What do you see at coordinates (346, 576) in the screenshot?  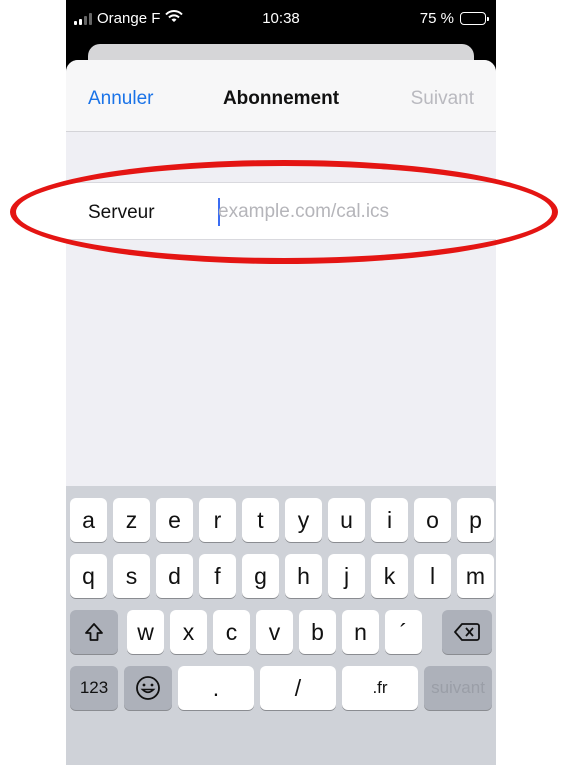 I see `key-j: j` at bounding box center [346, 576].